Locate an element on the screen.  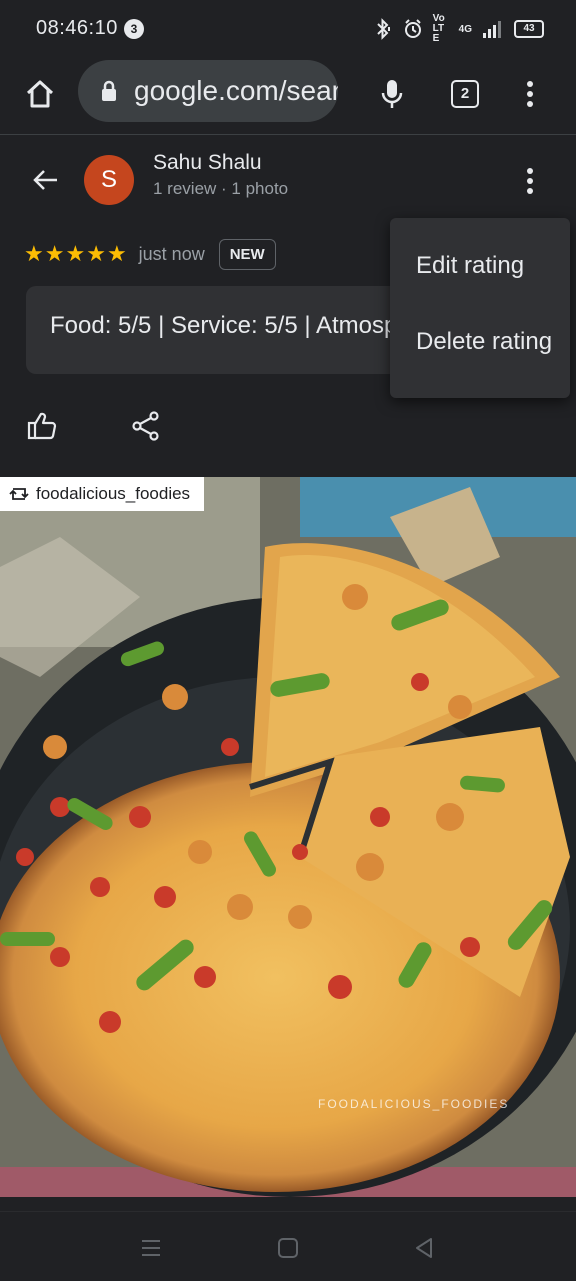
home-icon is located at coordinates (40, 94).